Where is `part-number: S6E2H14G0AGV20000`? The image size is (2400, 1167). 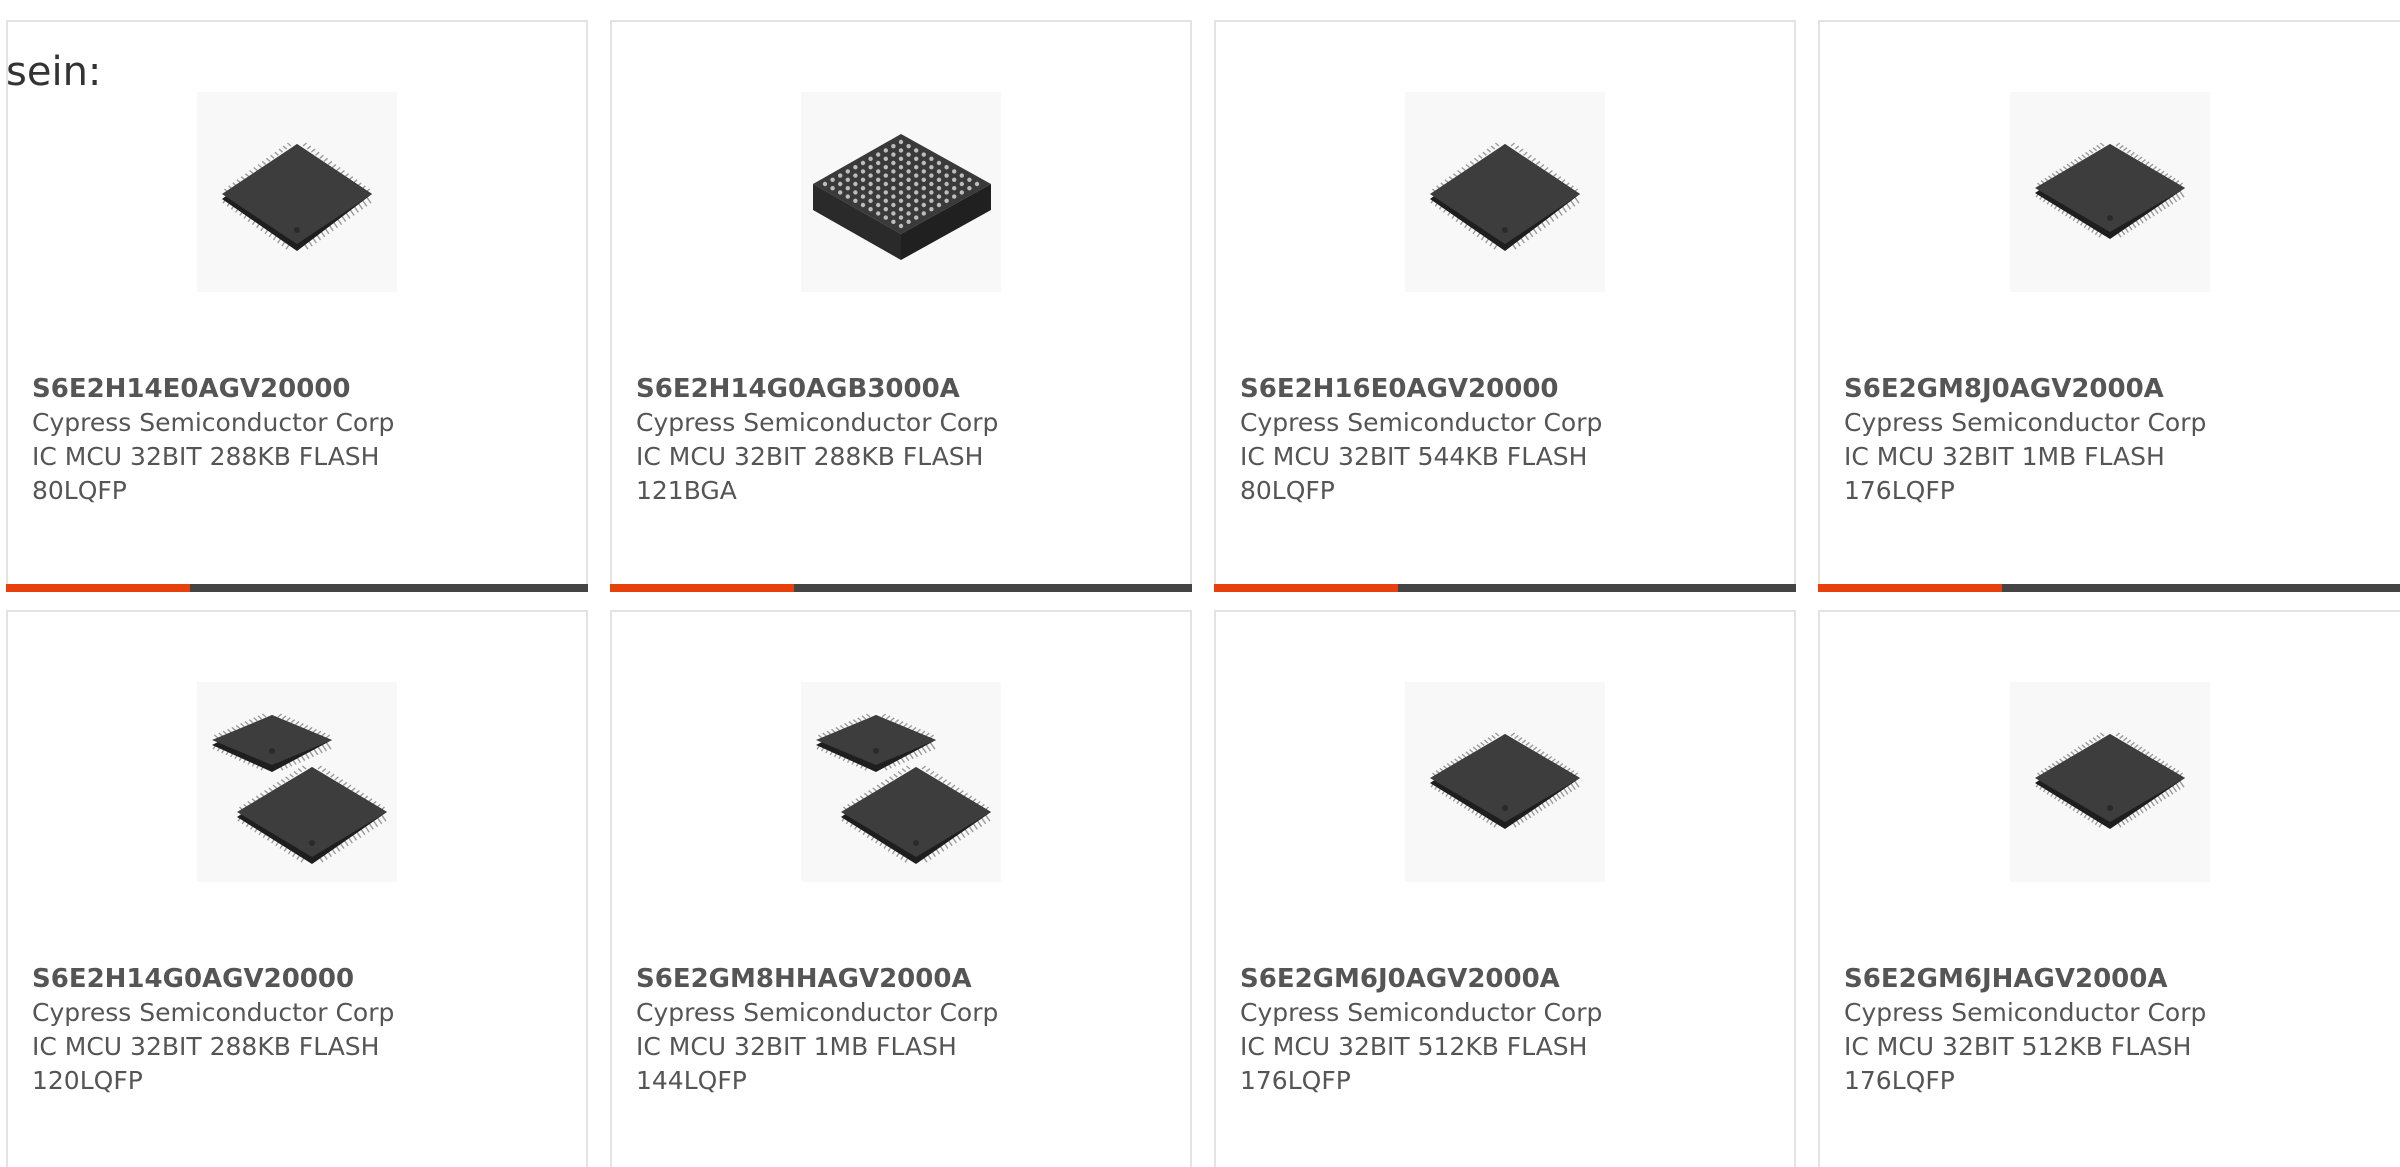
part-number: S6E2H14G0AGV20000 is located at coordinates (222, 979).